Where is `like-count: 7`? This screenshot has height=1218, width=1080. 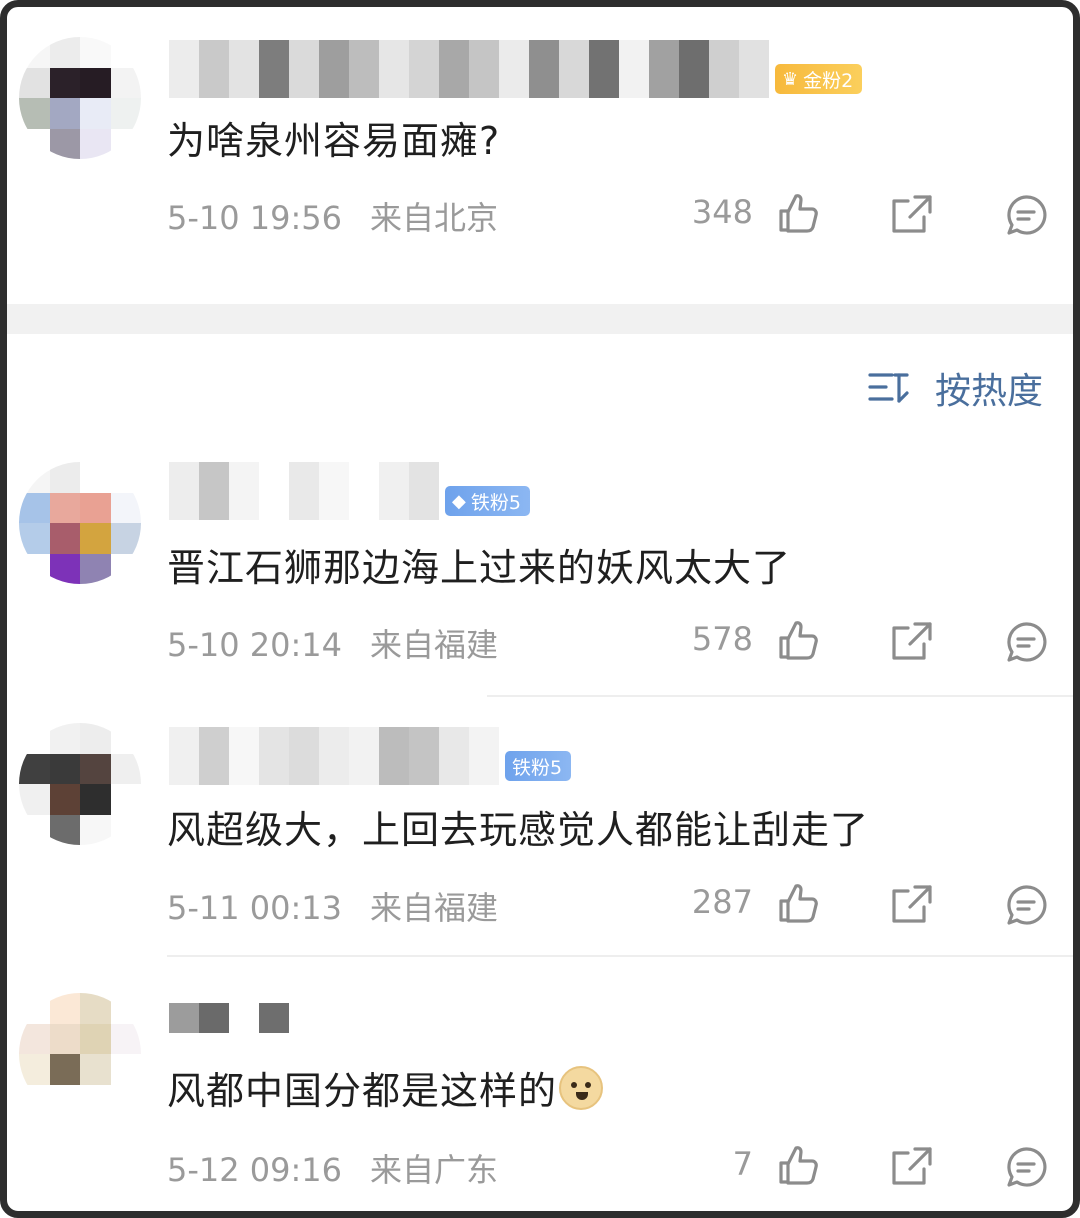
like-count: 7 is located at coordinates (742, 1164).